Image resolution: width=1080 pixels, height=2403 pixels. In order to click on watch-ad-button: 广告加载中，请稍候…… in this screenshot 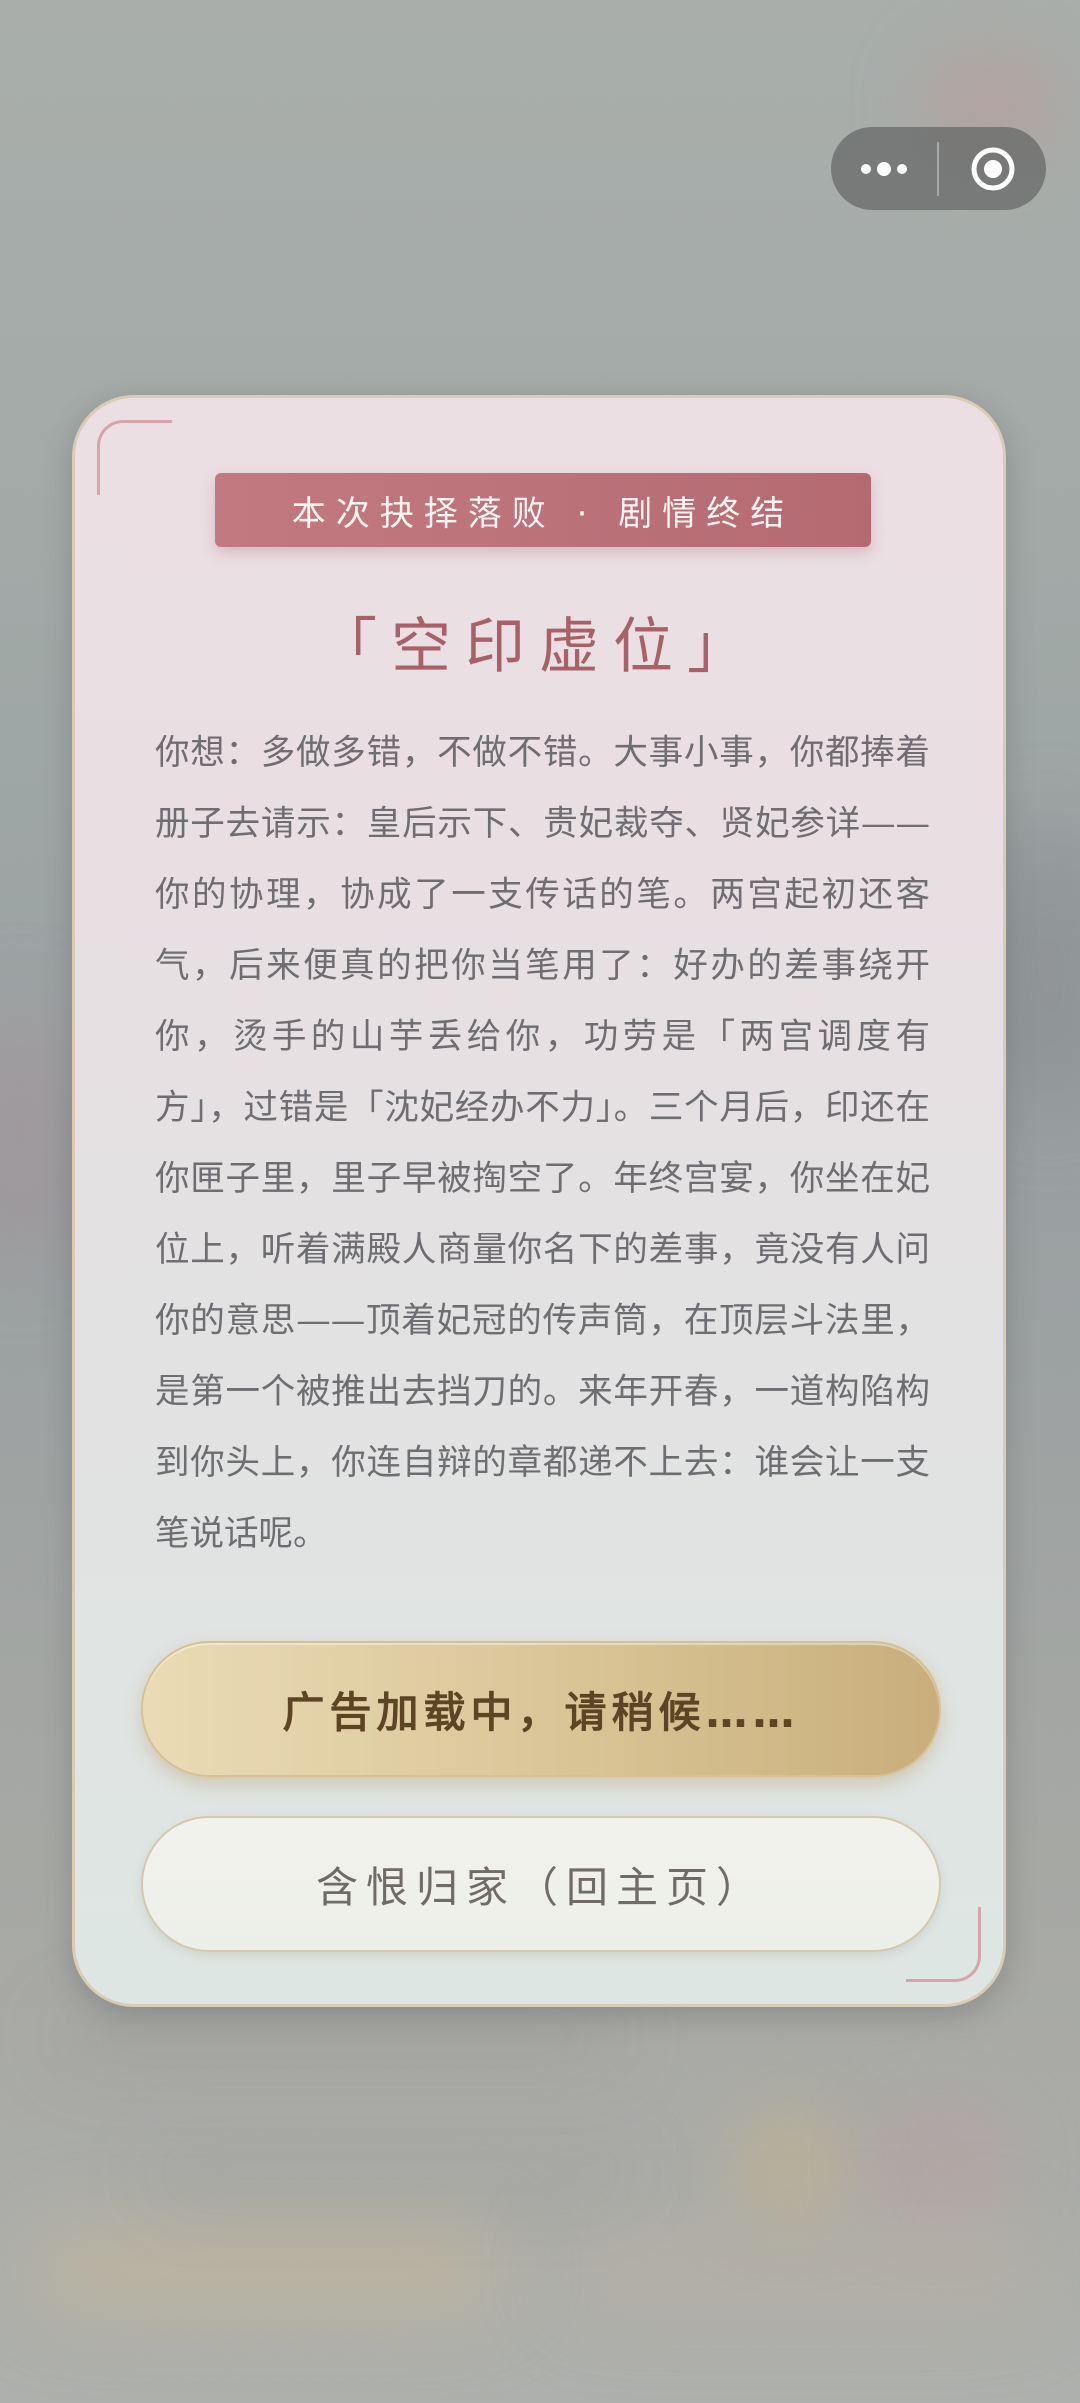, I will do `click(541, 1709)`.